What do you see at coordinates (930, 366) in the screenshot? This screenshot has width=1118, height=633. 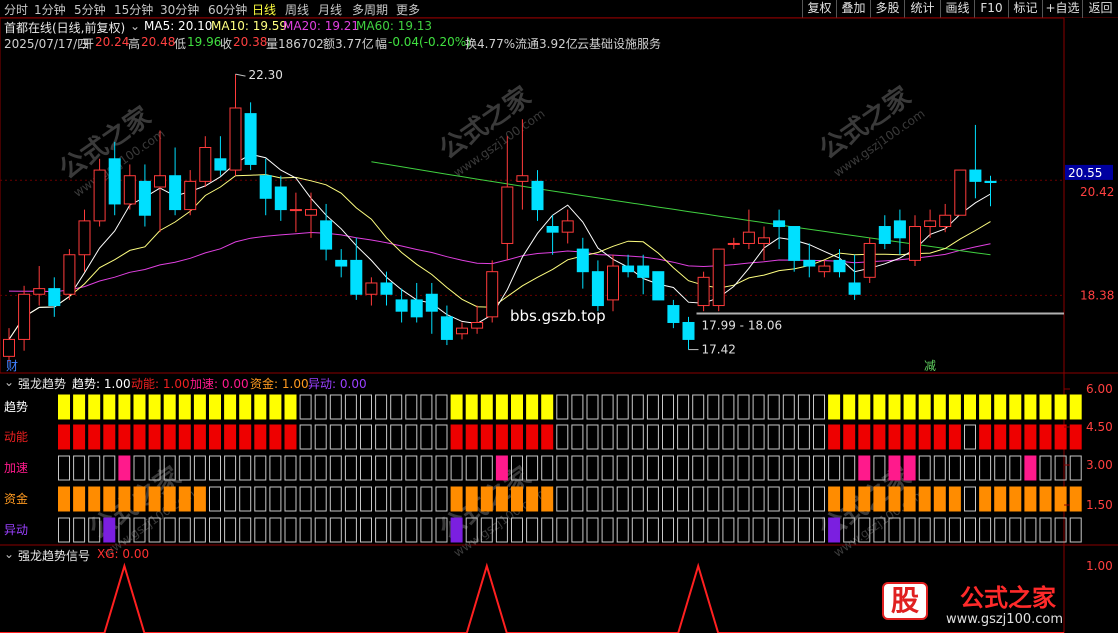 I see `tag-right: 减` at bounding box center [930, 366].